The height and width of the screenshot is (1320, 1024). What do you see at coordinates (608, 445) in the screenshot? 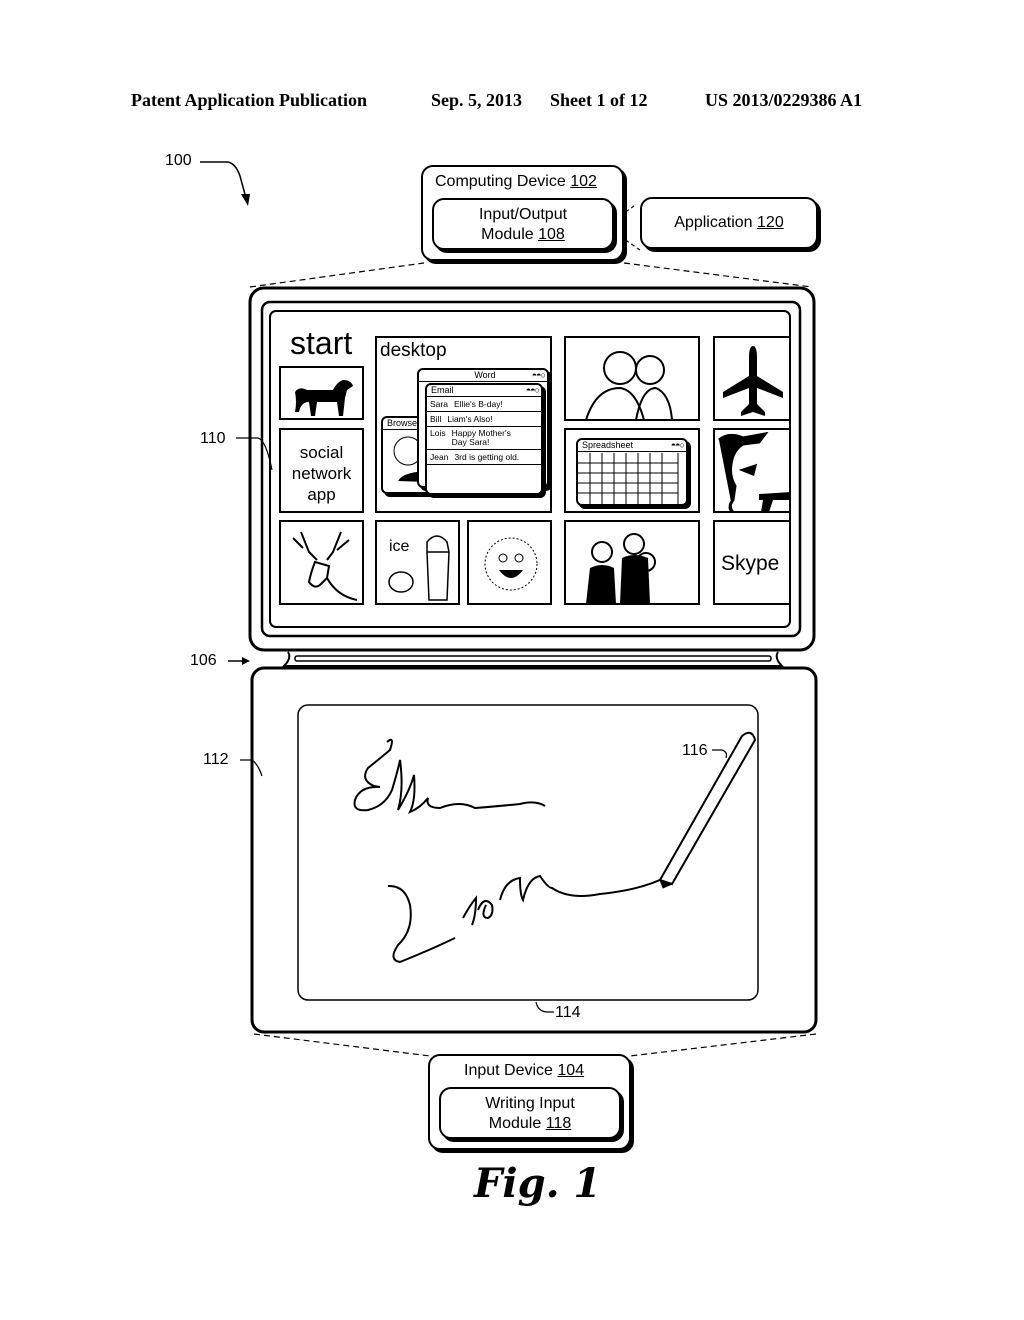
I see `spreadsheet-window-title: Spreadsheet` at bounding box center [608, 445].